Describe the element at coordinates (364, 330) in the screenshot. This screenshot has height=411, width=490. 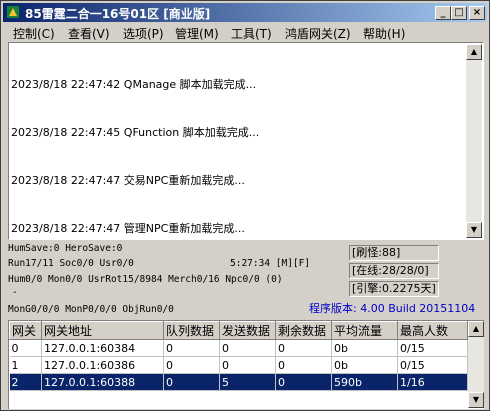
I see `col-avg-traffic: 平均流量` at that location.